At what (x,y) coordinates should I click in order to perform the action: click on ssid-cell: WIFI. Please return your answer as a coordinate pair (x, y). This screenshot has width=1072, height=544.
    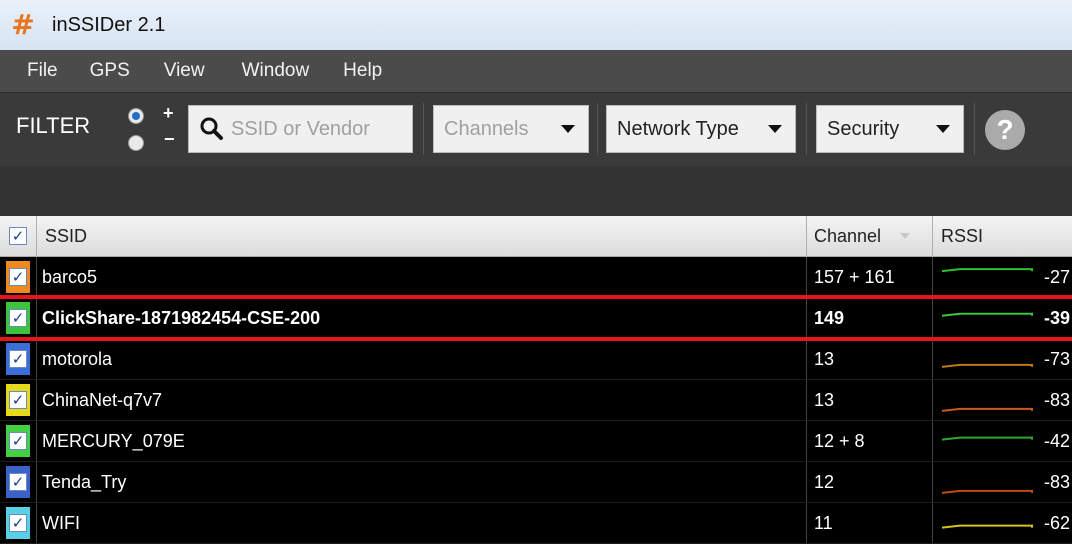
    Looking at the image, I should click on (61, 523).